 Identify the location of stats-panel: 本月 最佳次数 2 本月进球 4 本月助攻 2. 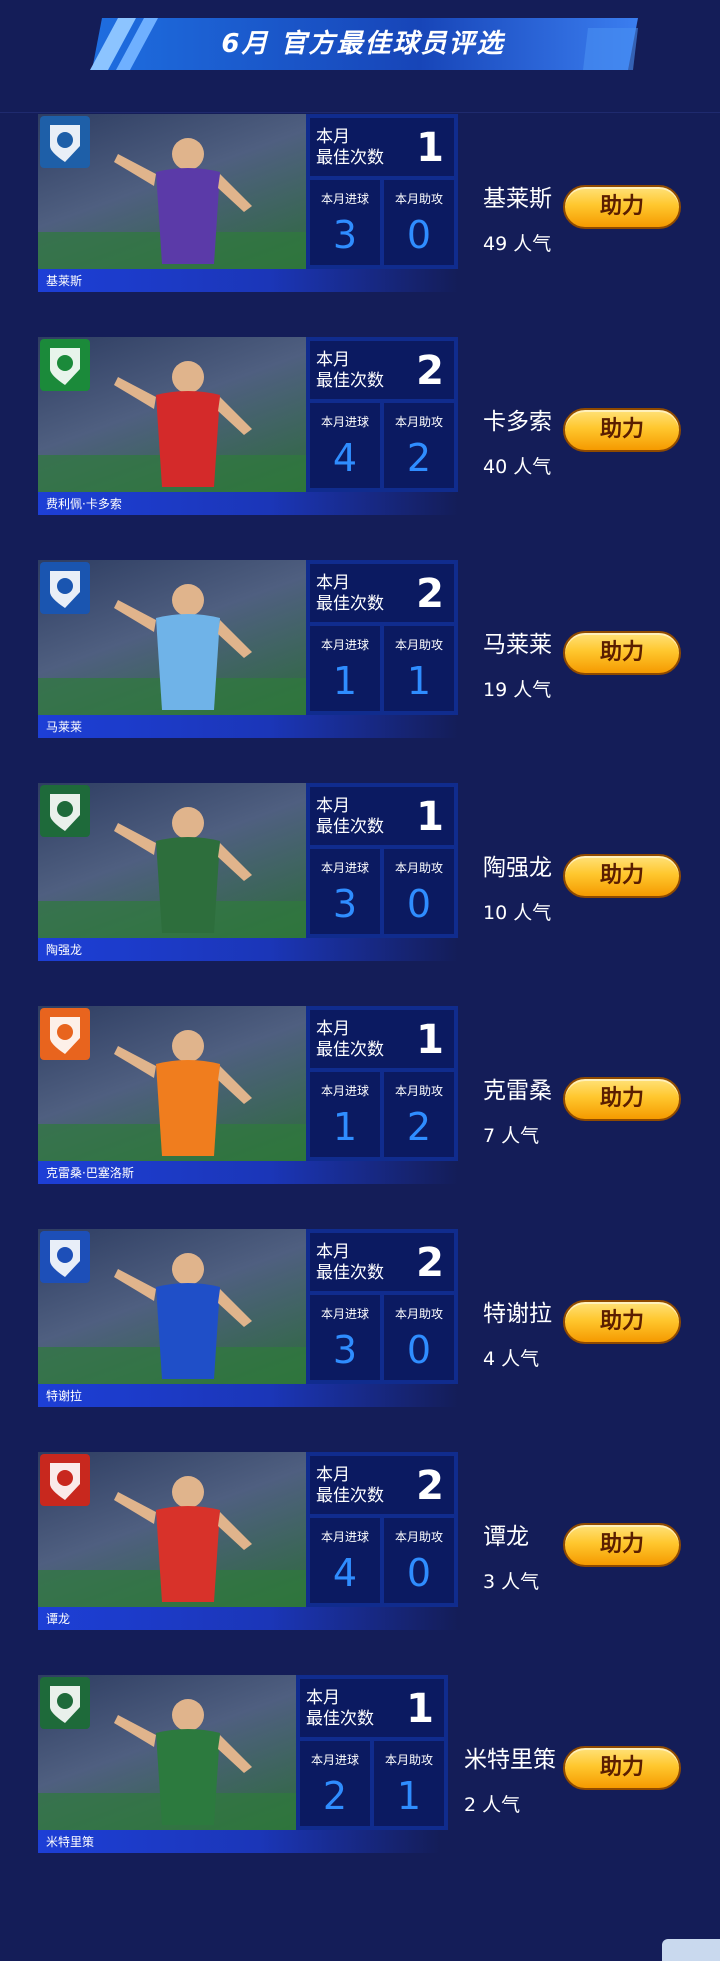
(382, 414).